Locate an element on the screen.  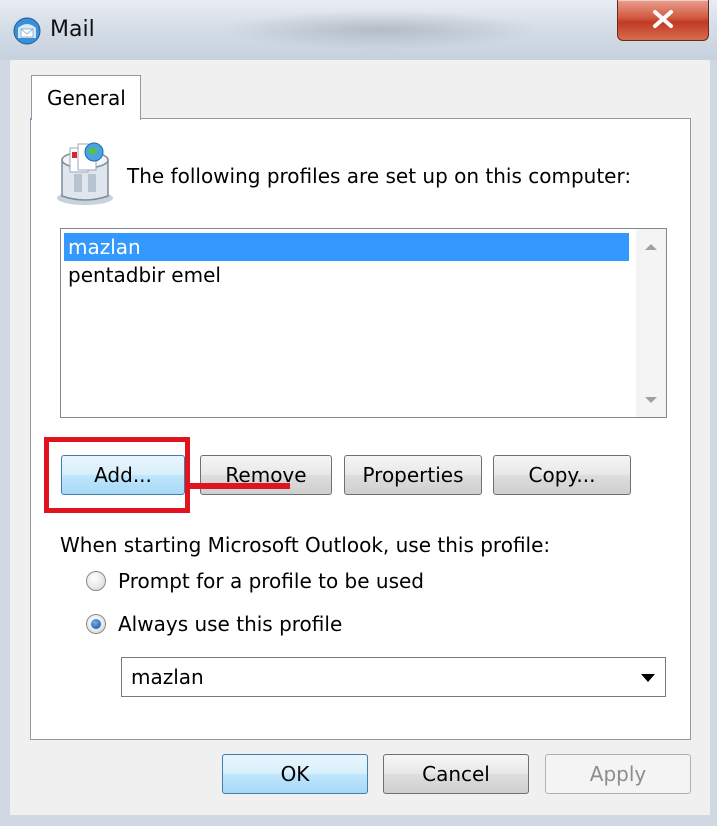
annotation-highlight-box is located at coordinates (117, 475).